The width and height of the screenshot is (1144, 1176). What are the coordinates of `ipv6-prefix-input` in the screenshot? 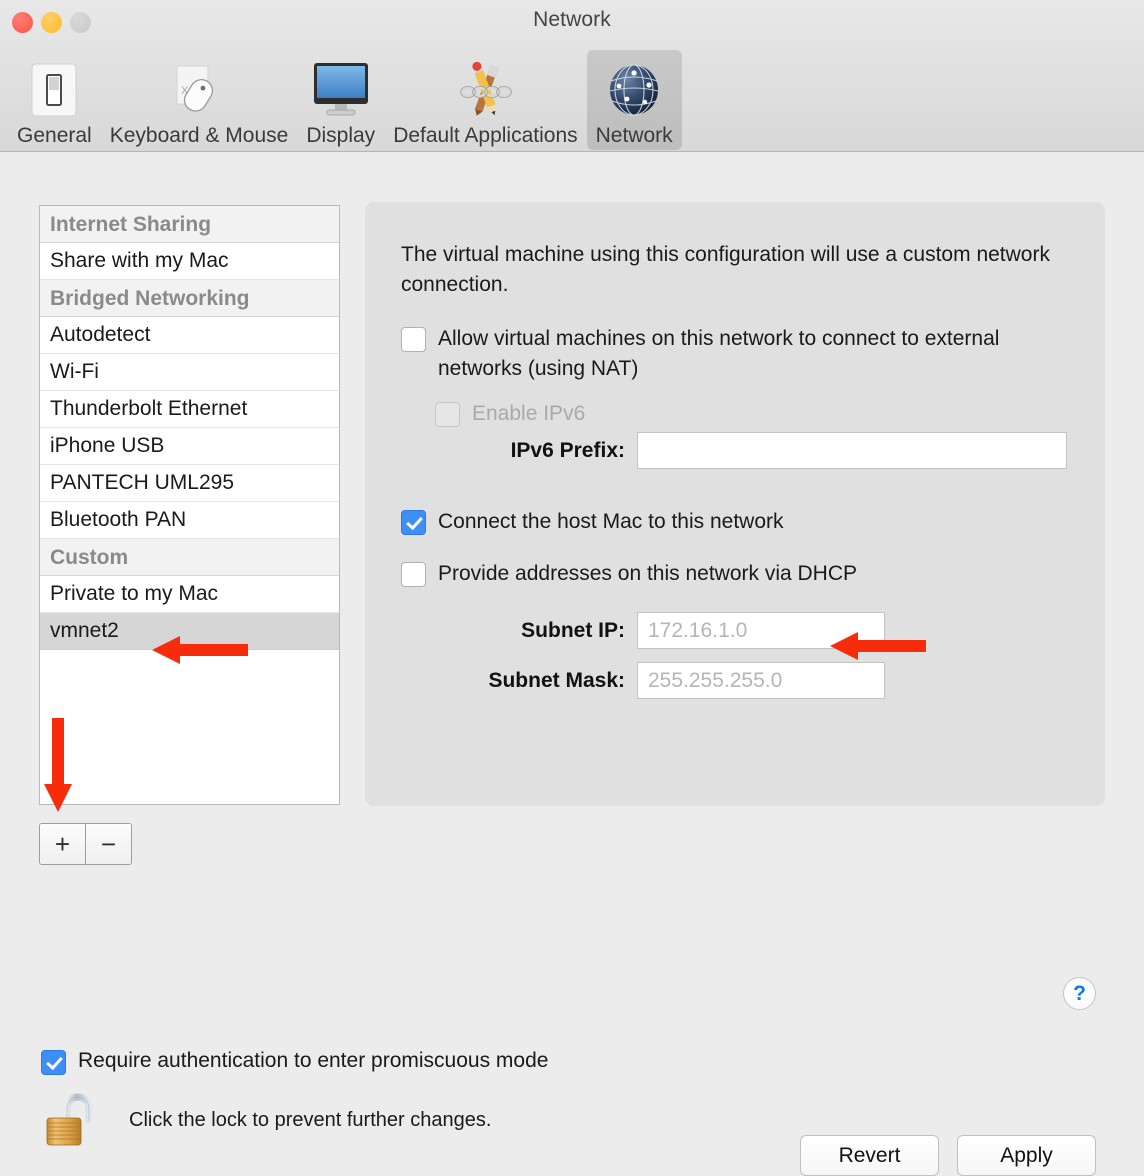 It's located at (852, 450).